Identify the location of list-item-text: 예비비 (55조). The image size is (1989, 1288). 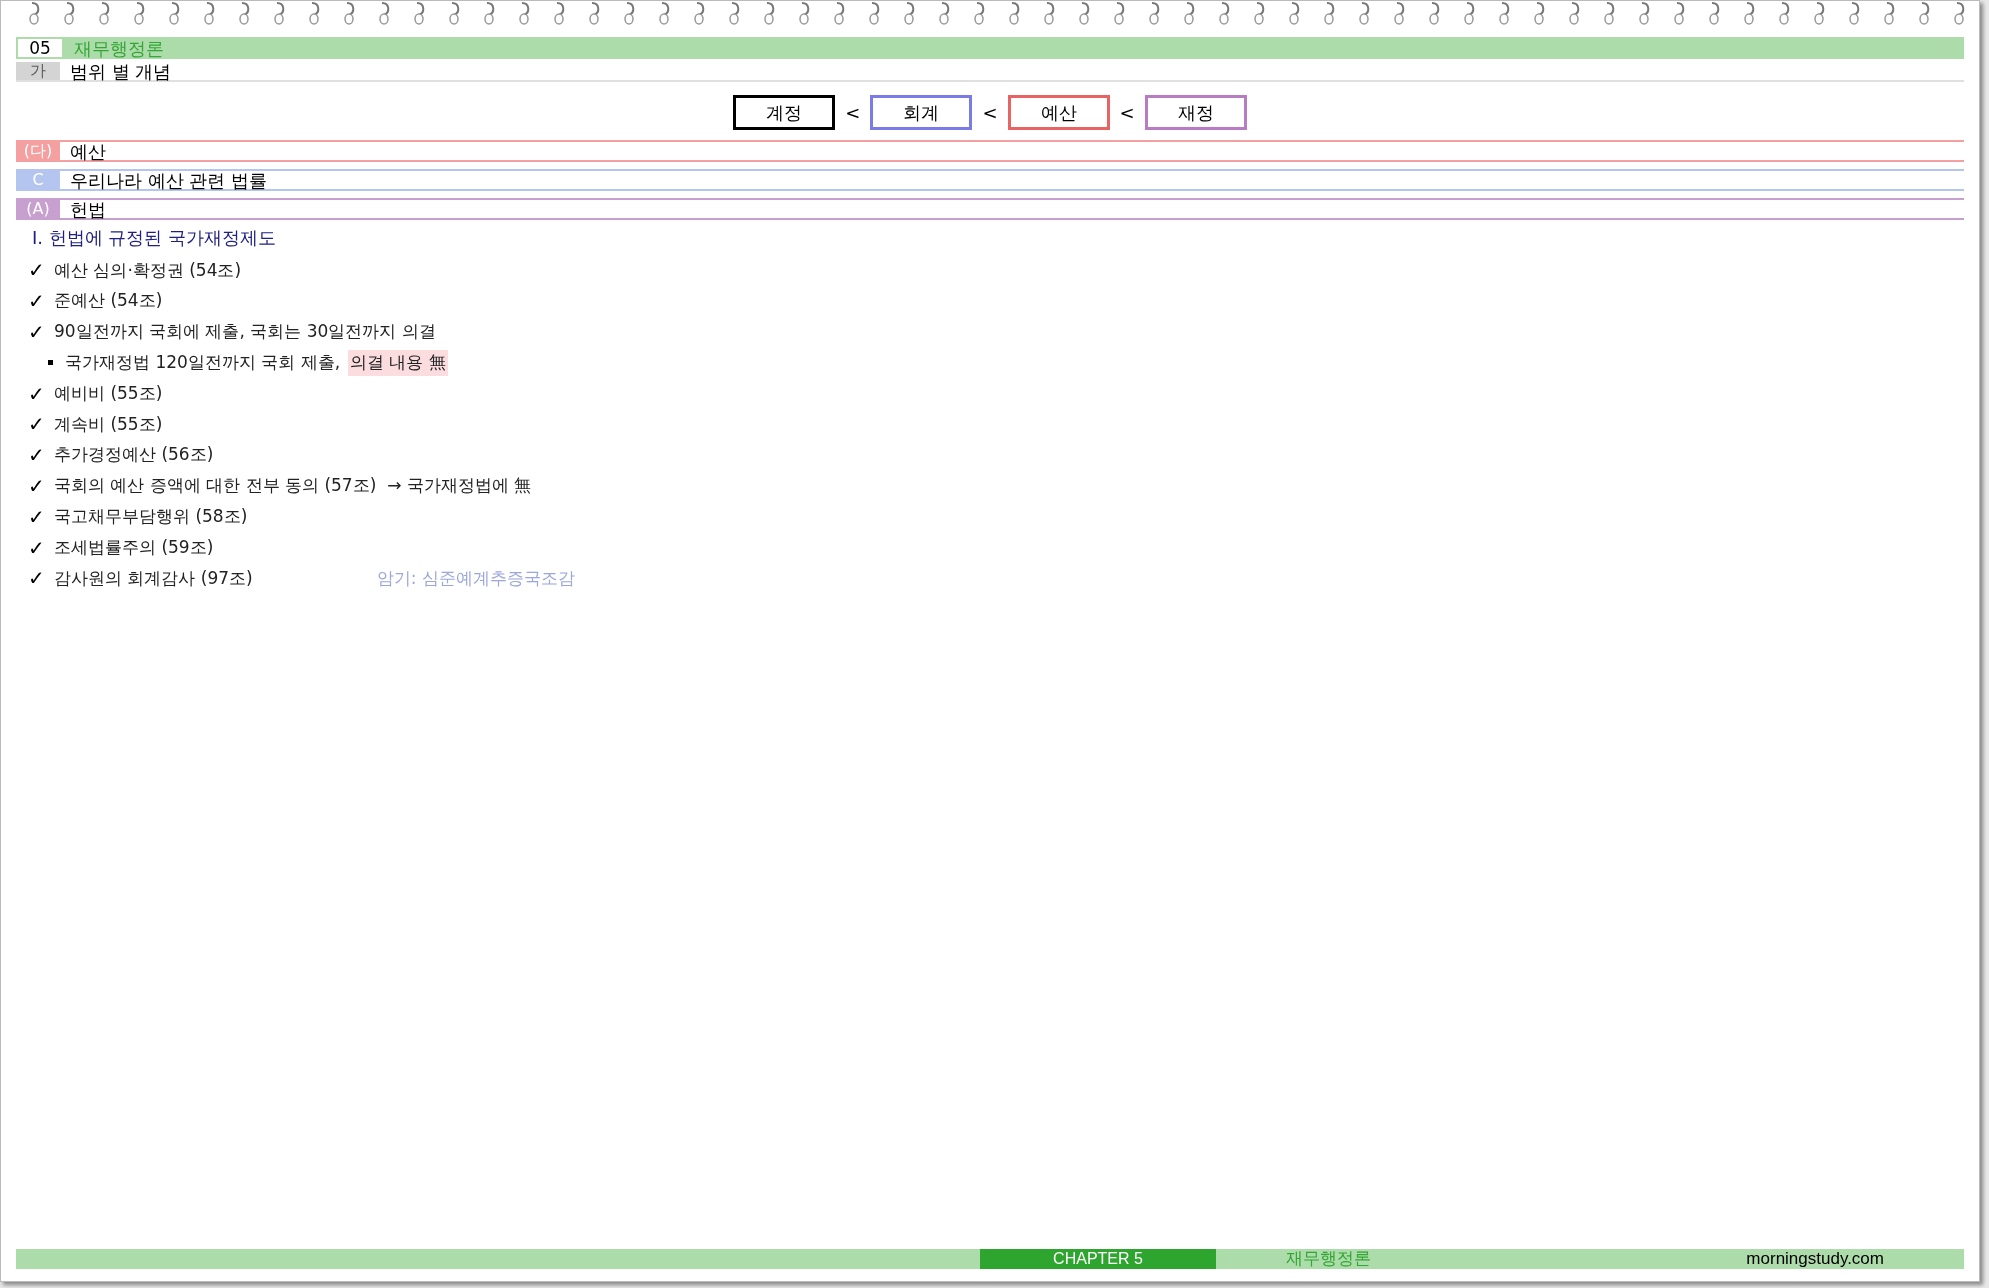
(108, 393).